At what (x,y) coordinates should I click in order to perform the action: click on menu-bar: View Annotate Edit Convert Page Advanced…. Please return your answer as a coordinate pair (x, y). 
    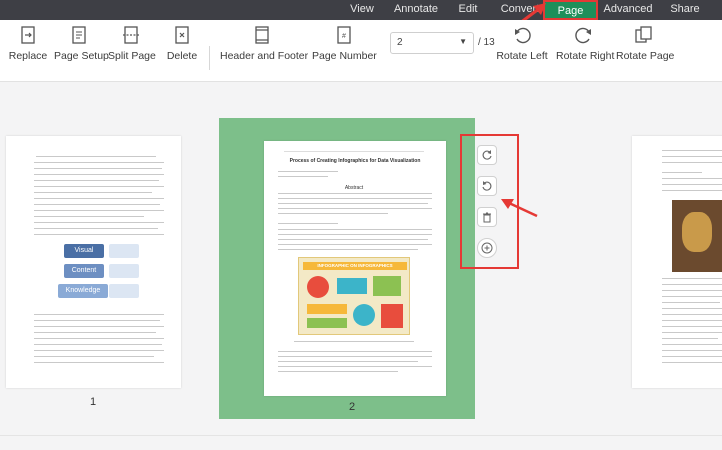
    Looking at the image, I should click on (361, 10).